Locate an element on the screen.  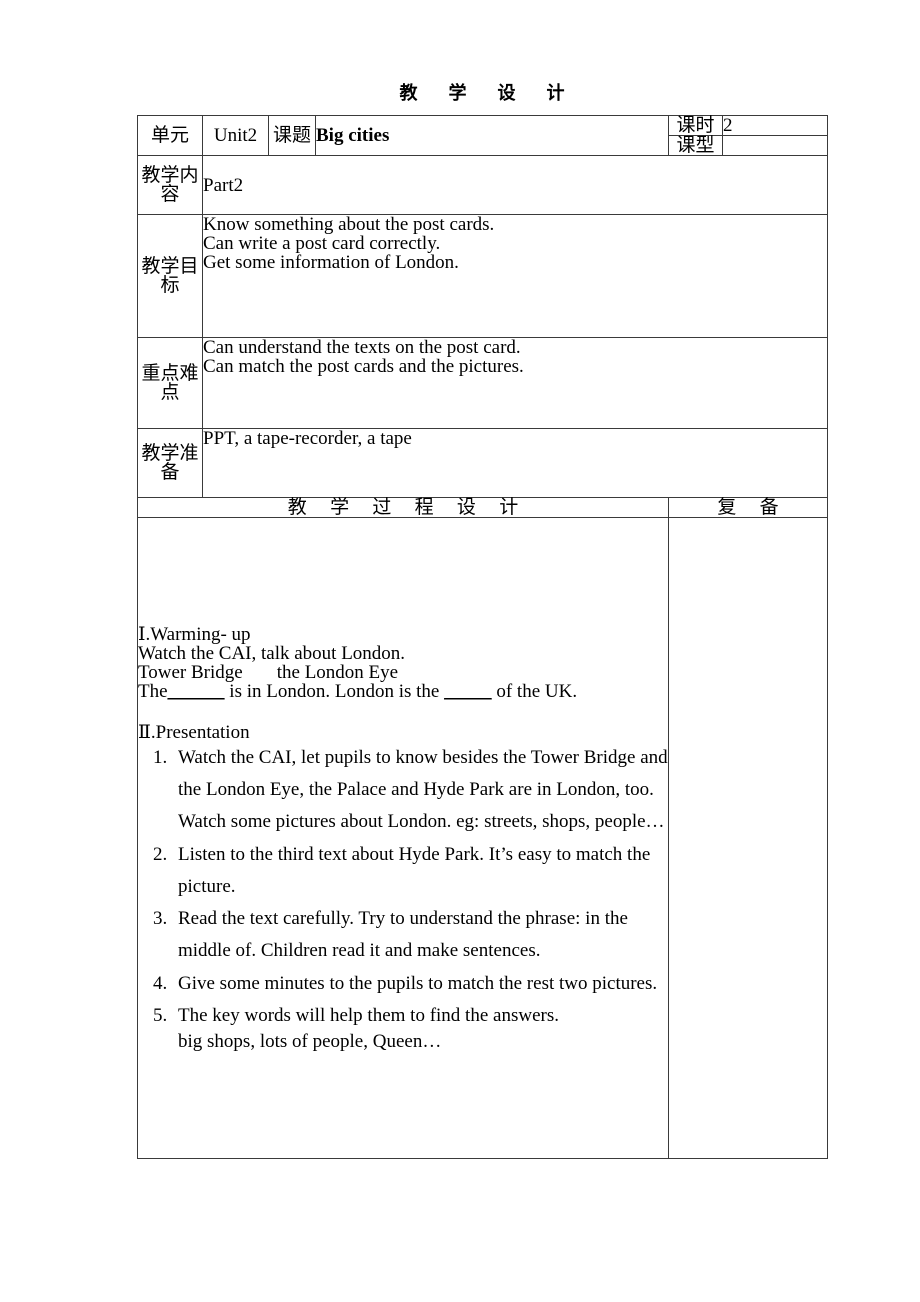
objective-line: Know something about the post cards. is located at coordinates (349, 224).